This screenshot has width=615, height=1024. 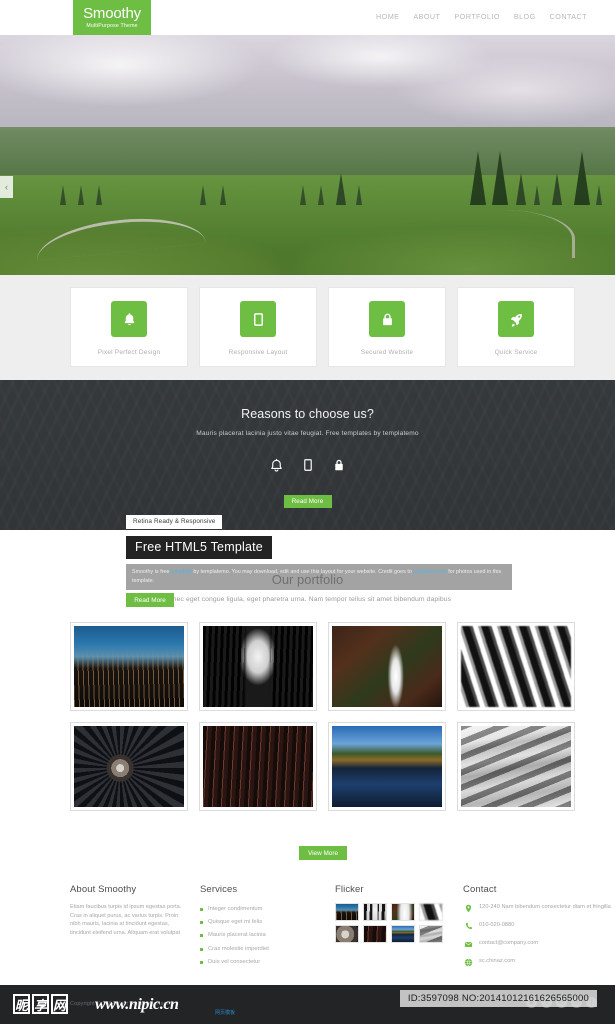 What do you see at coordinates (538, 926) in the screenshot?
I see `contact-row-phone: 010-020-0880` at bounding box center [538, 926].